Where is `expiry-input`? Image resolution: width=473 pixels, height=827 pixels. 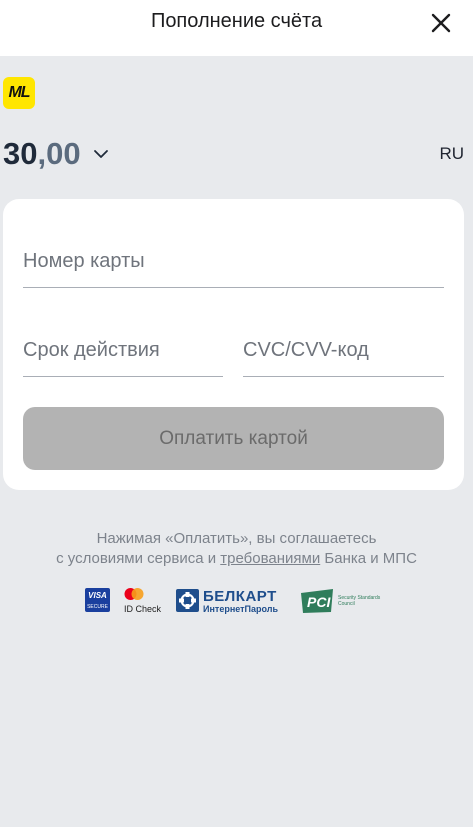 expiry-input is located at coordinates (123, 350).